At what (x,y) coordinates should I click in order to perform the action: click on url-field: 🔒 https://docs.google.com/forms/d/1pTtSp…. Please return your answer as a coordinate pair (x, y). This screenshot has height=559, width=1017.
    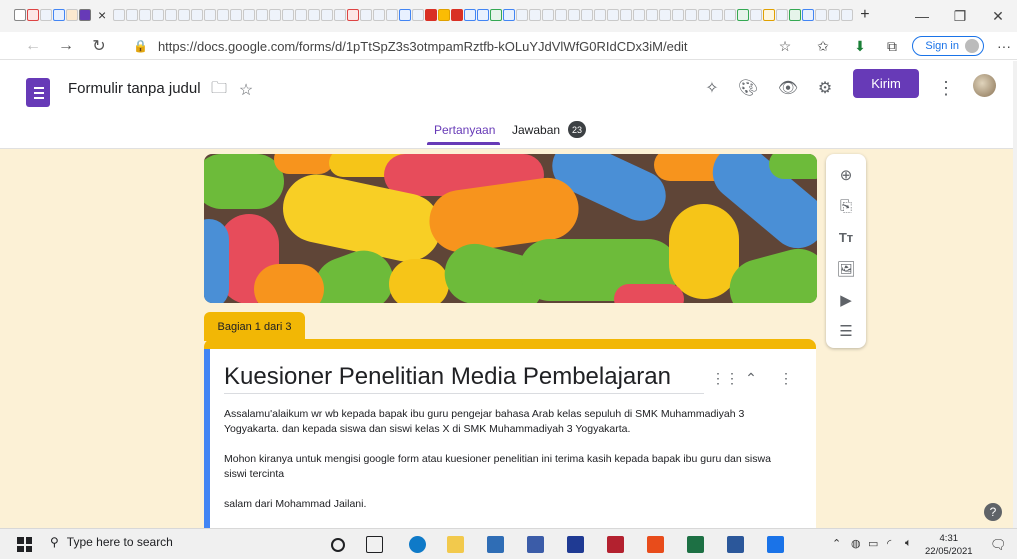
    Looking at the image, I should click on (458, 46).